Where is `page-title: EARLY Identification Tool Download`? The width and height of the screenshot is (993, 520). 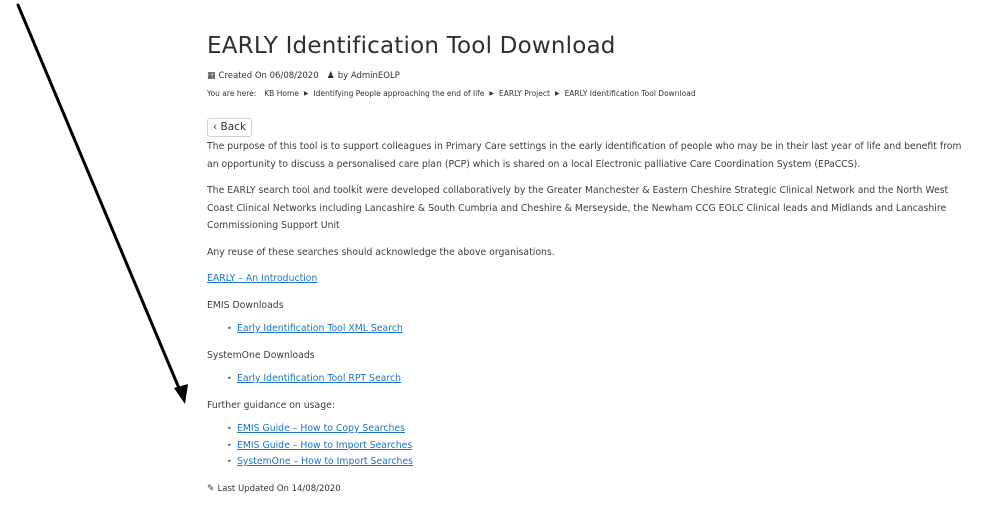
page-title: EARLY Identification Tool Download is located at coordinates (411, 46).